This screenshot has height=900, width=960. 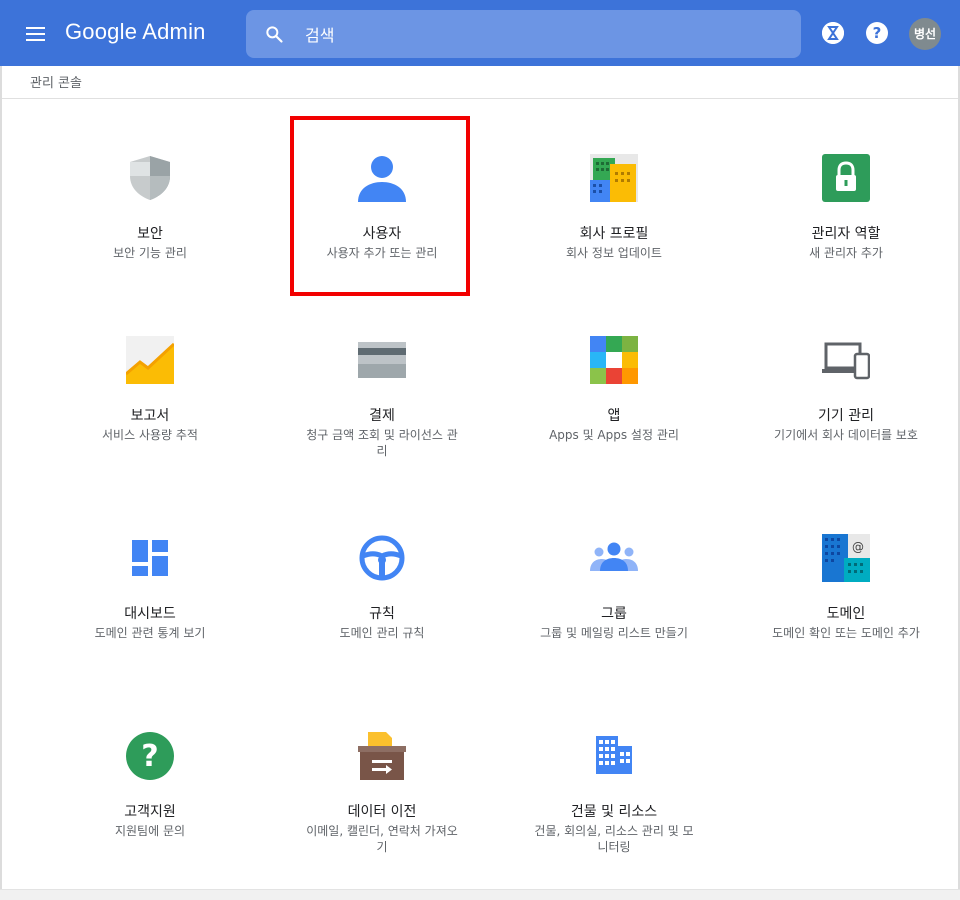 I want to click on user-icon, so click(x=382, y=179).